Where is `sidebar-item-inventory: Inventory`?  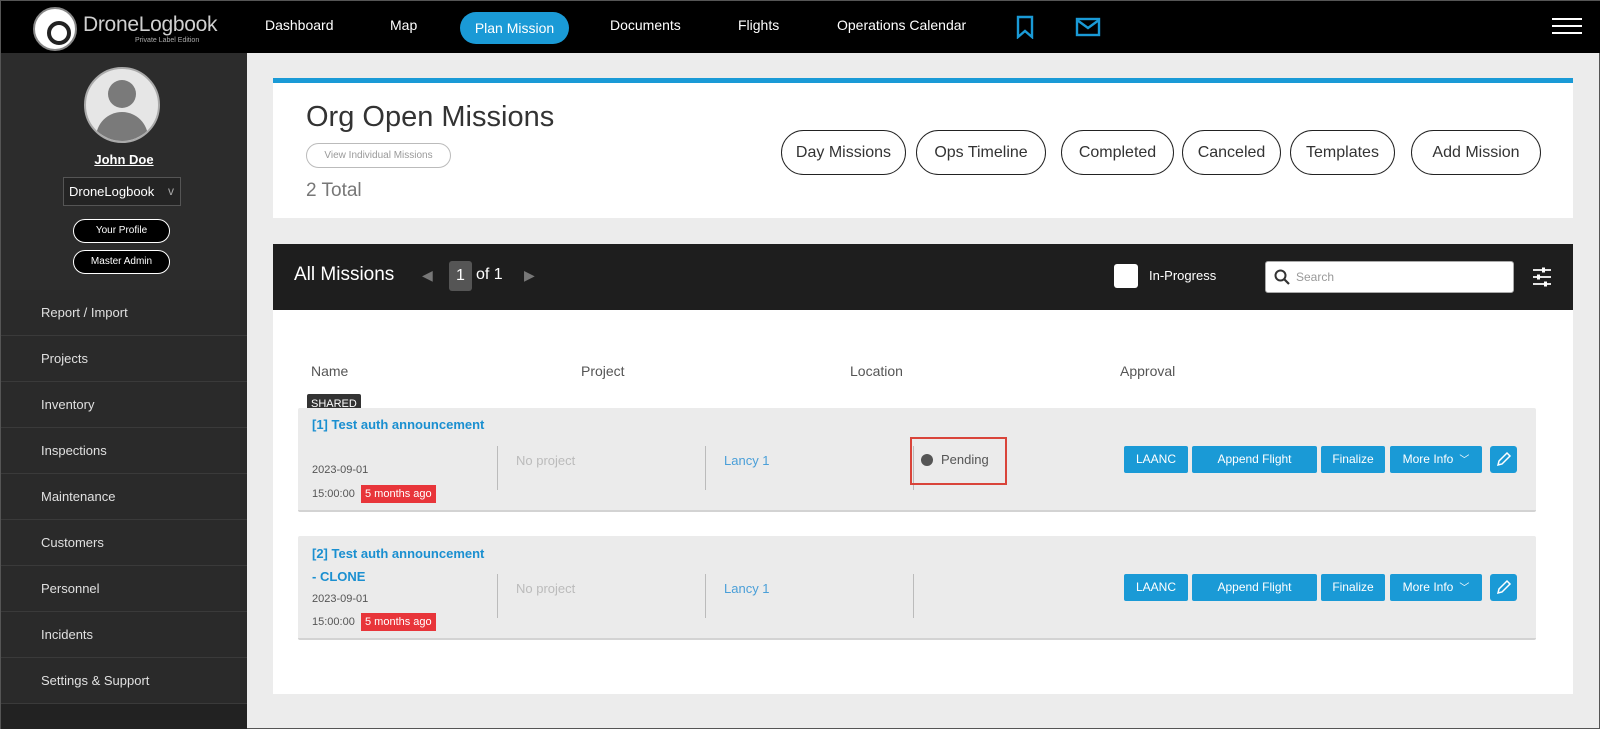
sidebar-item-inventory: Inventory is located at coordinates (124, 405).